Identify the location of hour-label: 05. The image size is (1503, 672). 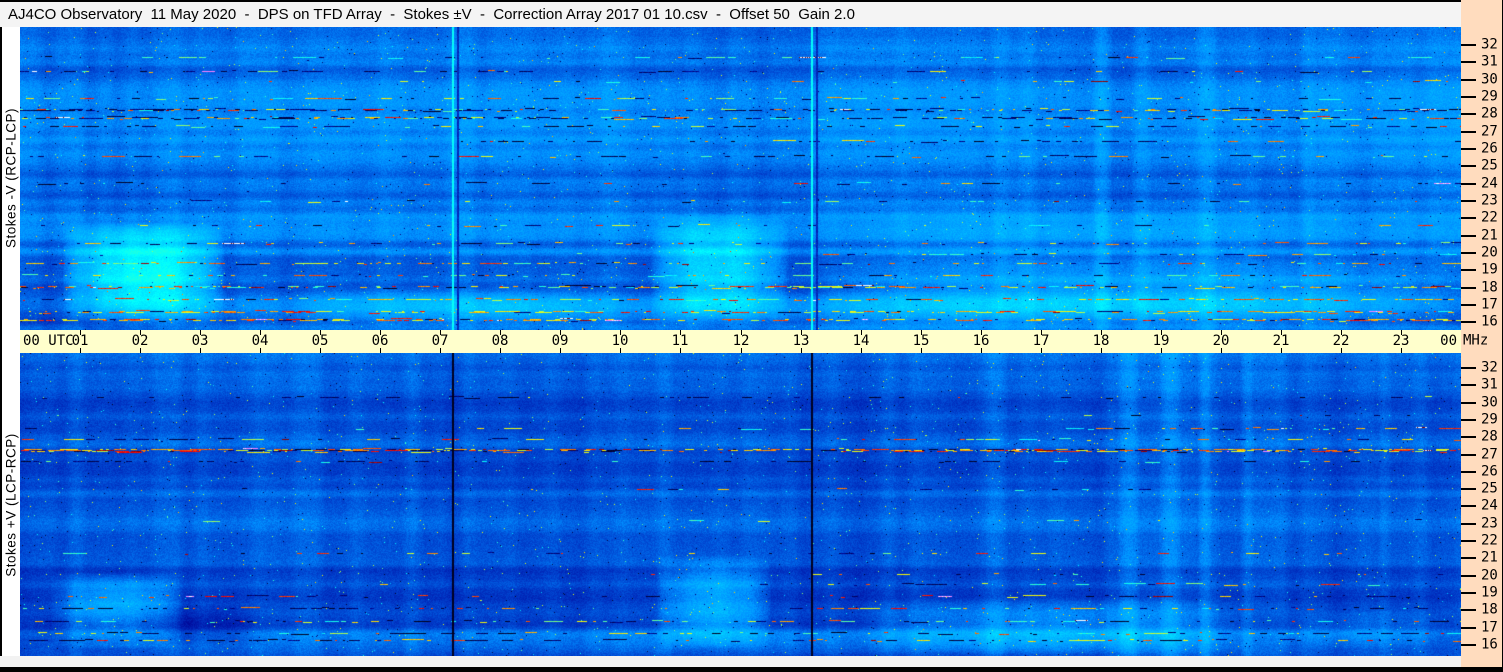
(320, 341).